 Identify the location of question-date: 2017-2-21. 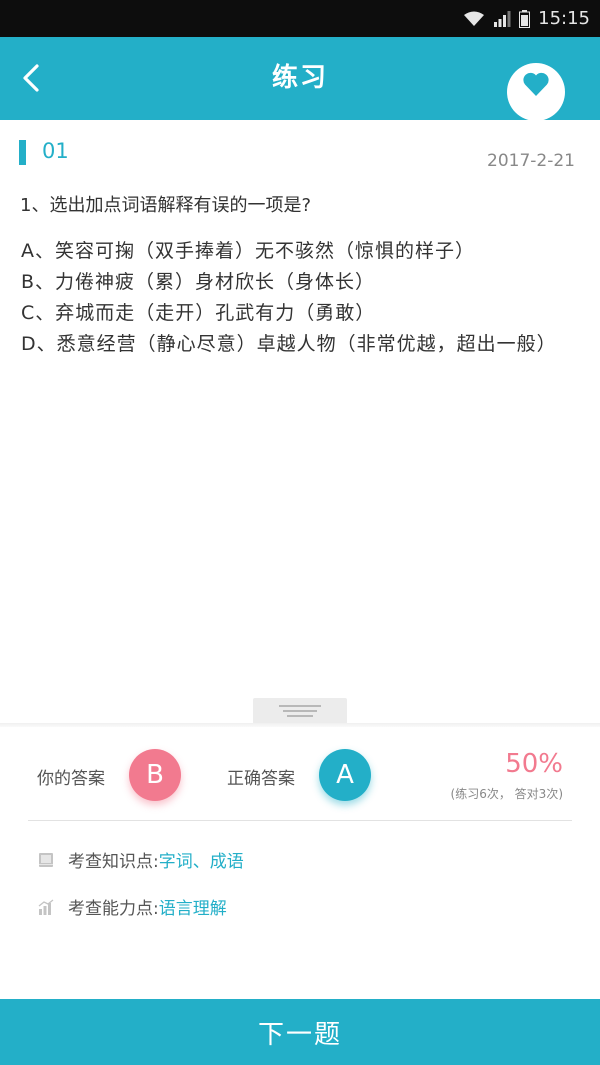
(531, 161).